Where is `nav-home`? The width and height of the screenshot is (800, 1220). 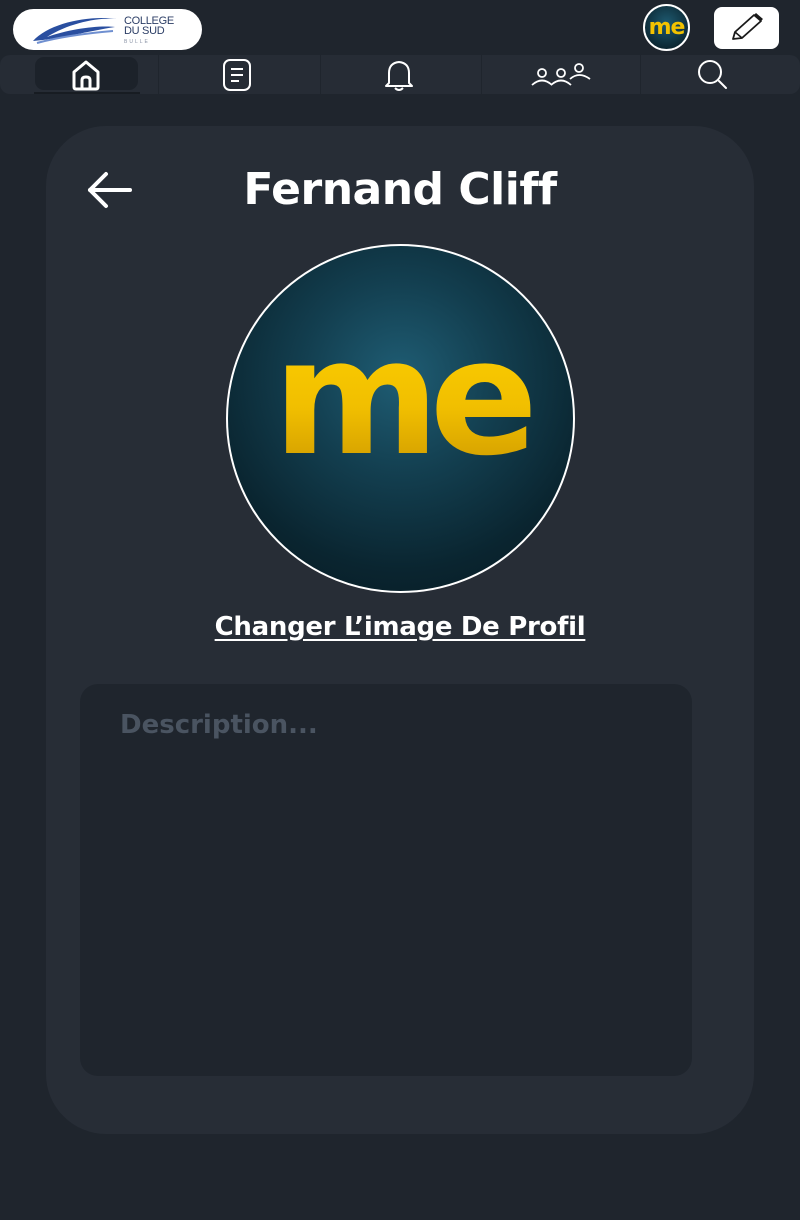
nav-home is located at coordinates (79, 74).